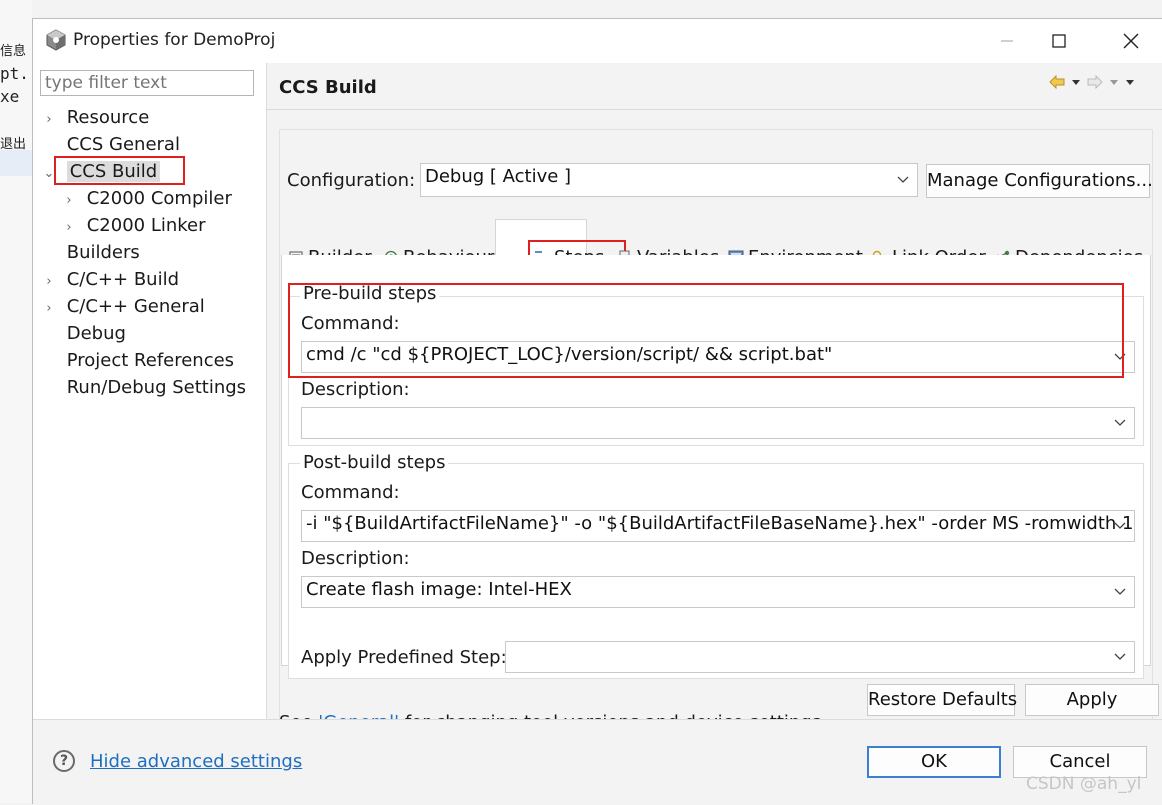  I want to click on minimize-icon, so click(1007, 41).